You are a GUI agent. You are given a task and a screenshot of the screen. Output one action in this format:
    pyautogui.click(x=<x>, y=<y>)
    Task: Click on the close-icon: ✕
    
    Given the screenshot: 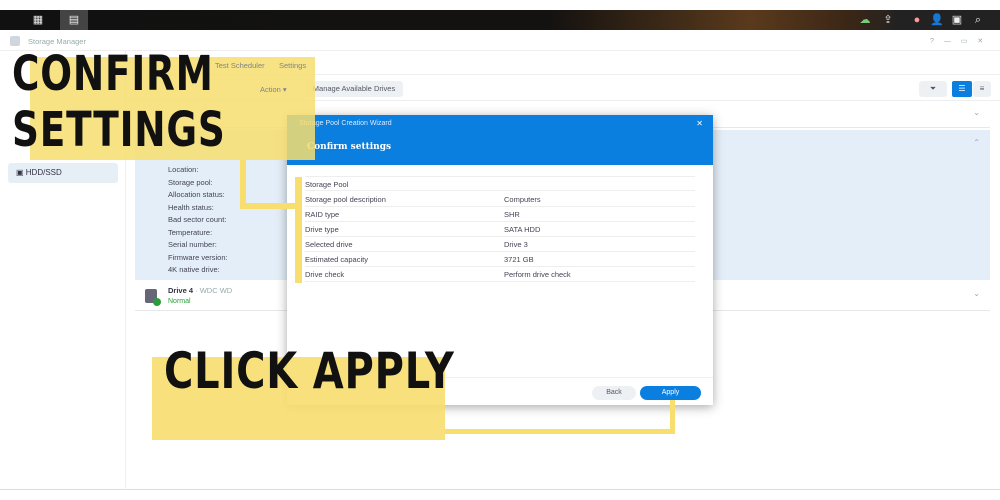 What is the action you would take?
    pyautogui.click(x=699, y=123)
    